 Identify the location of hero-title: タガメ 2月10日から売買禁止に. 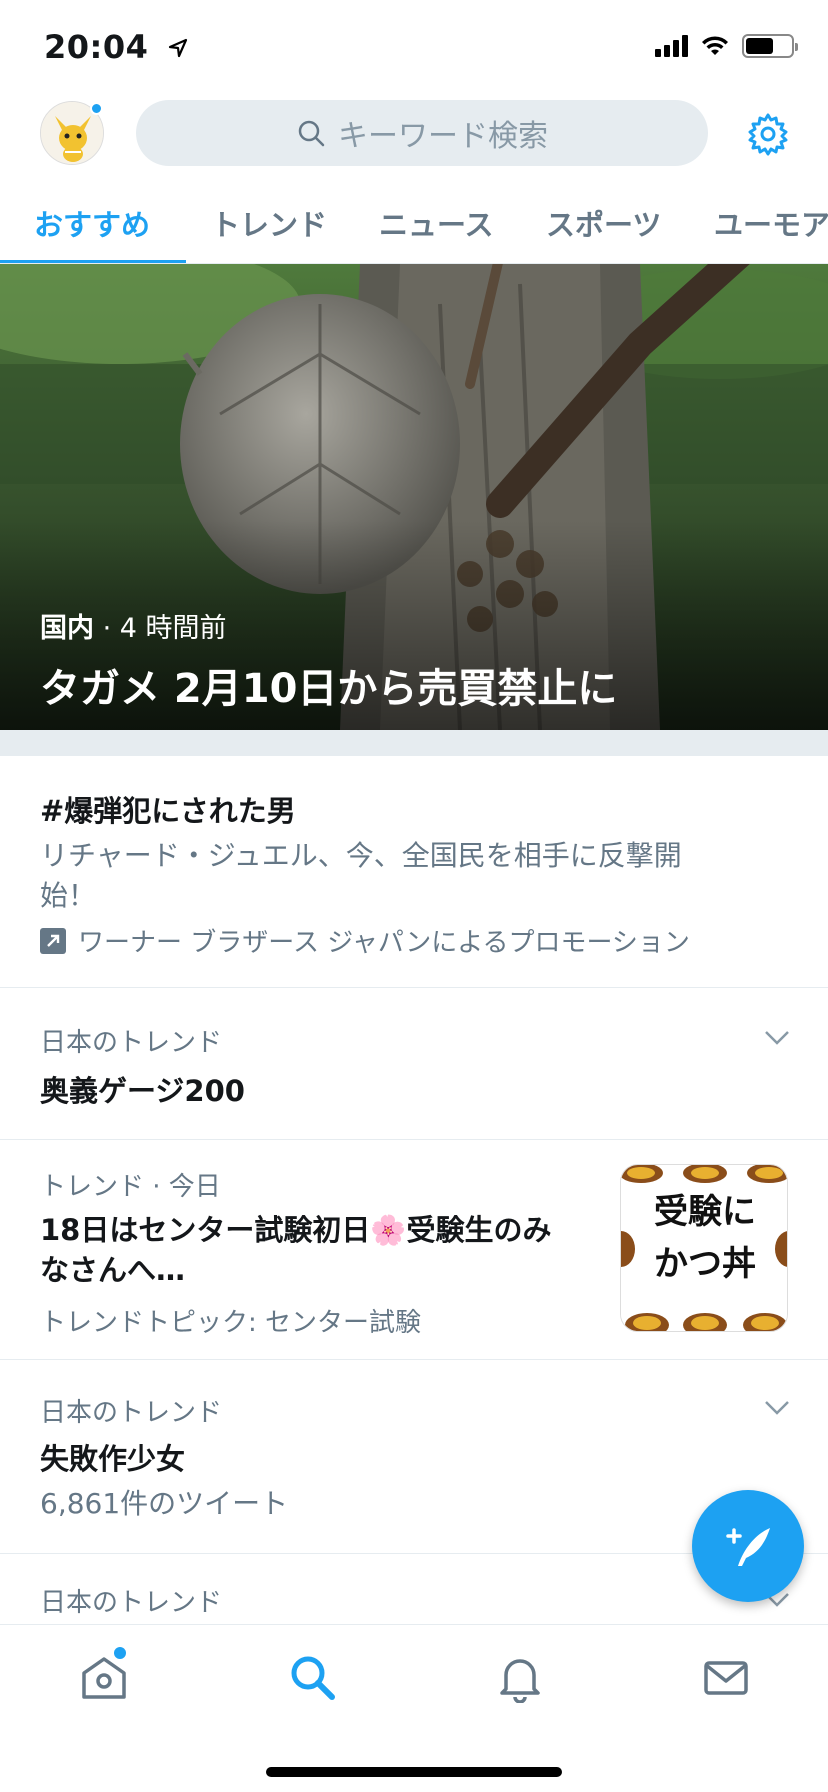
(329, 689).